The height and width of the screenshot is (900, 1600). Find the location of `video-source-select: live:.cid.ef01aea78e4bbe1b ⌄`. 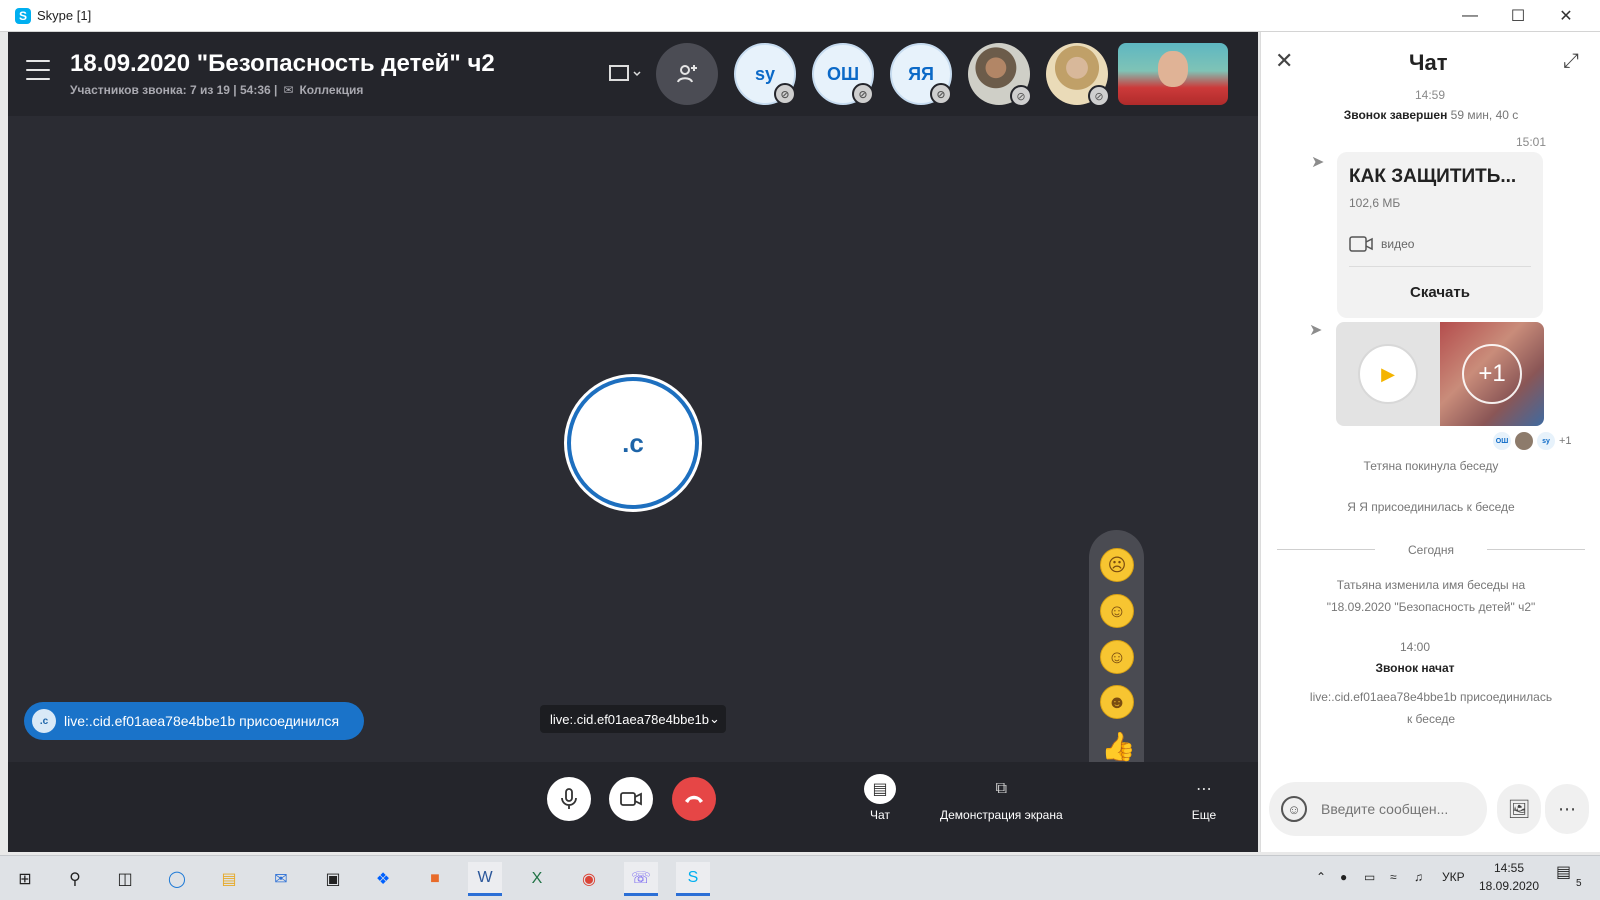

video-source-select: live:.cid.ef01aea78e4bbe1b ⌄ is located at coordinates (633, 719).